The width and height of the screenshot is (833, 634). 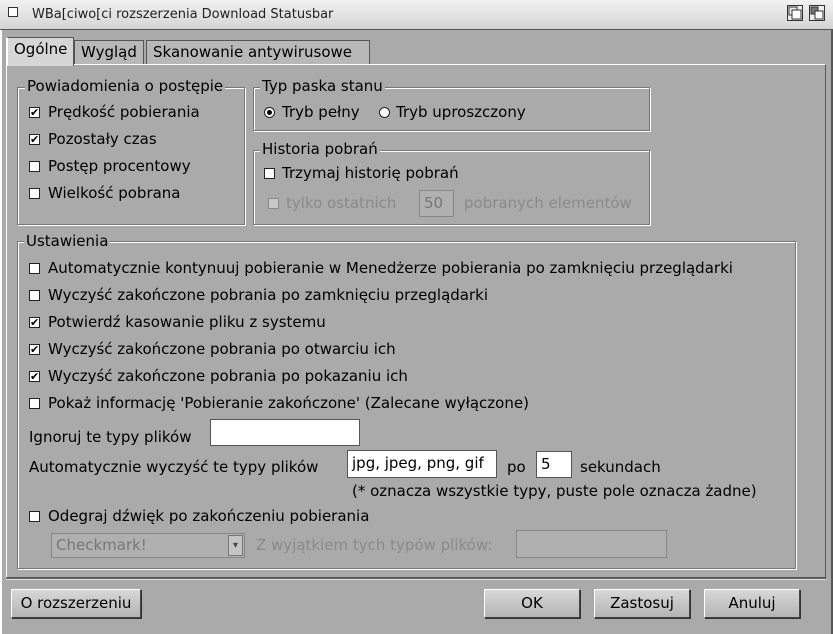 I want to click on seconds-label: sekundach, so click(x=620, y=467).